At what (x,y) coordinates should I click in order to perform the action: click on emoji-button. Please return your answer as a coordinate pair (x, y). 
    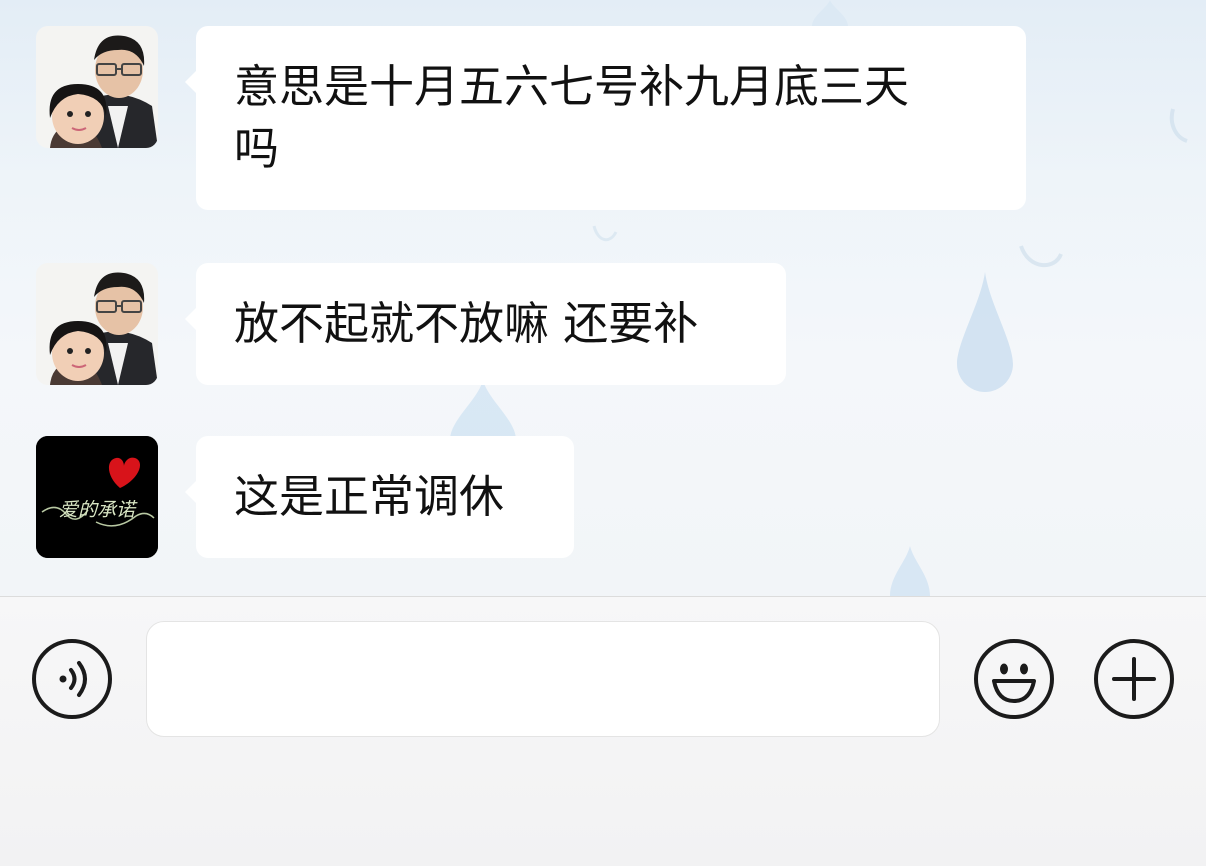
    Looking at the image, I should click on (1014, 679).